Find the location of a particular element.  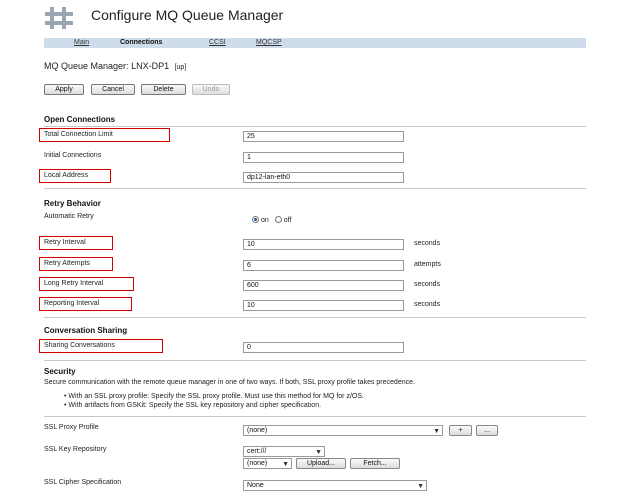

long-retry-interval-unit: seconds is located at coordinates (427, 284).